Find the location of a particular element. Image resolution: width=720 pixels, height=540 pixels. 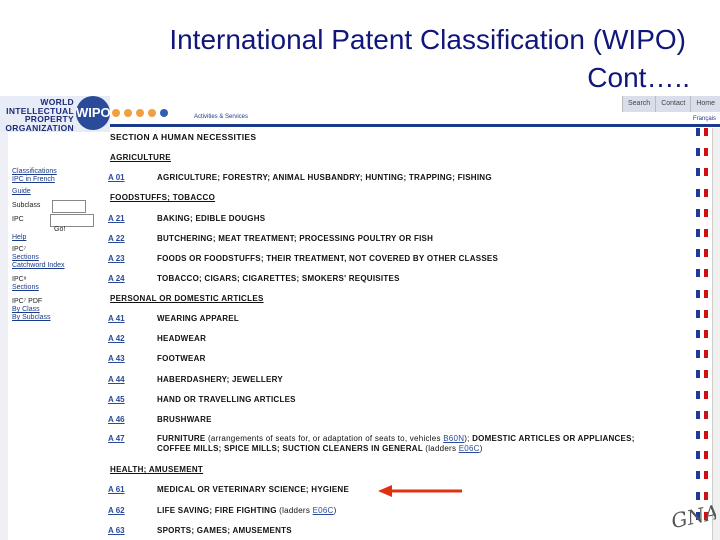

class-desc-a44: HABERDASHERY; JEWELLERY is located at coordinates (220, 379).